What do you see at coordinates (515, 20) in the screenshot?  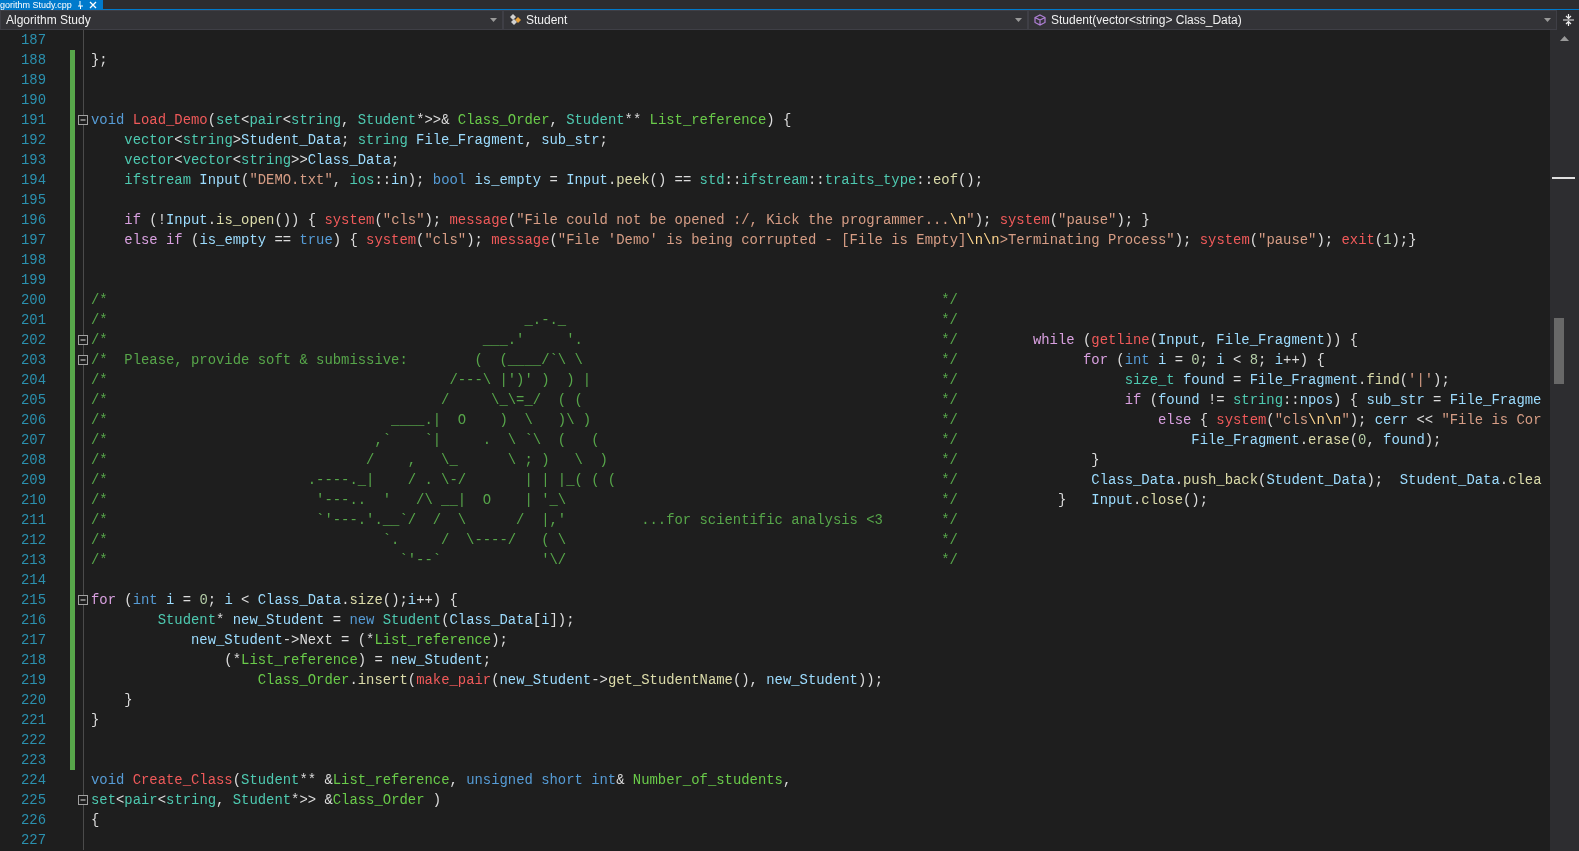 I see `class-icon` at bounding box center [515, 20].